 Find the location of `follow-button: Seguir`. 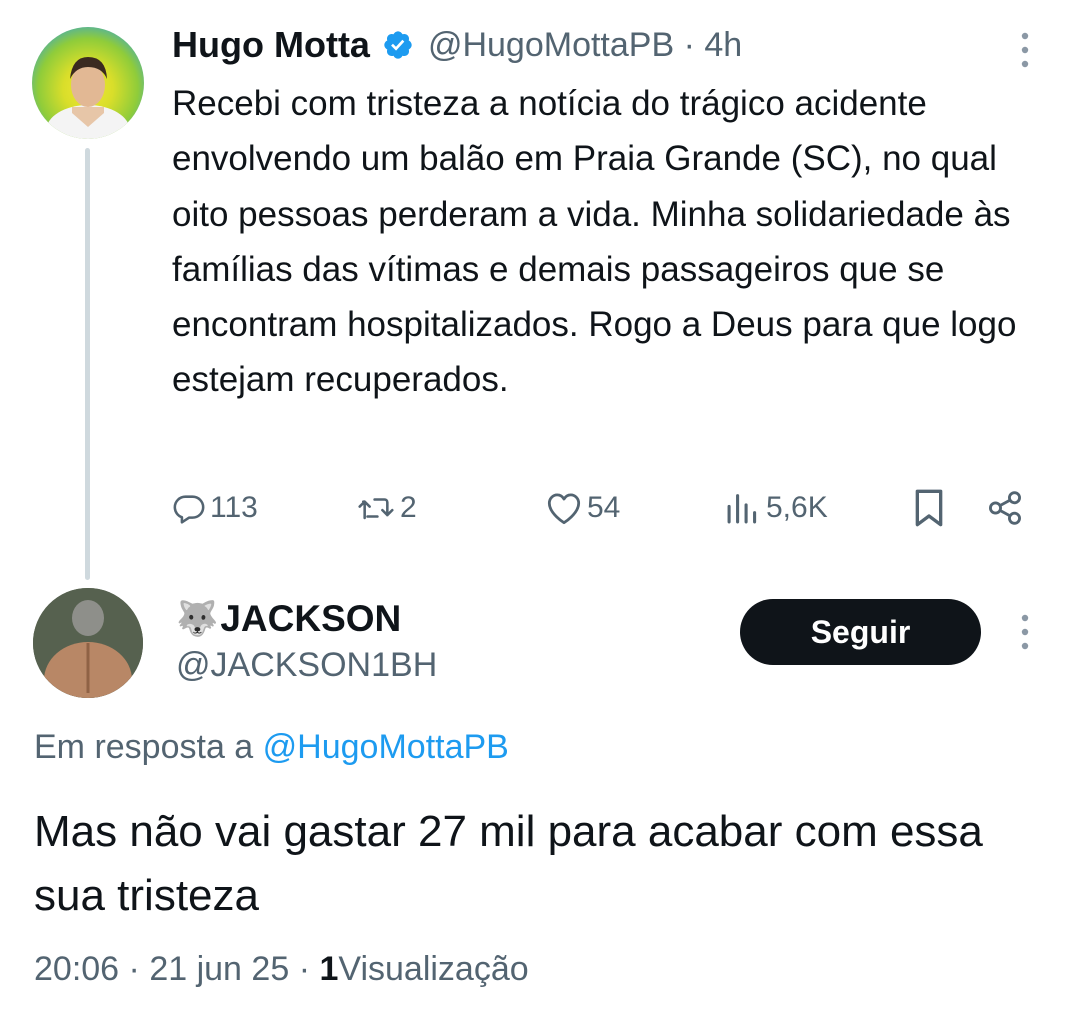

follow-button: Seguir is located at coordinates (860, 632).